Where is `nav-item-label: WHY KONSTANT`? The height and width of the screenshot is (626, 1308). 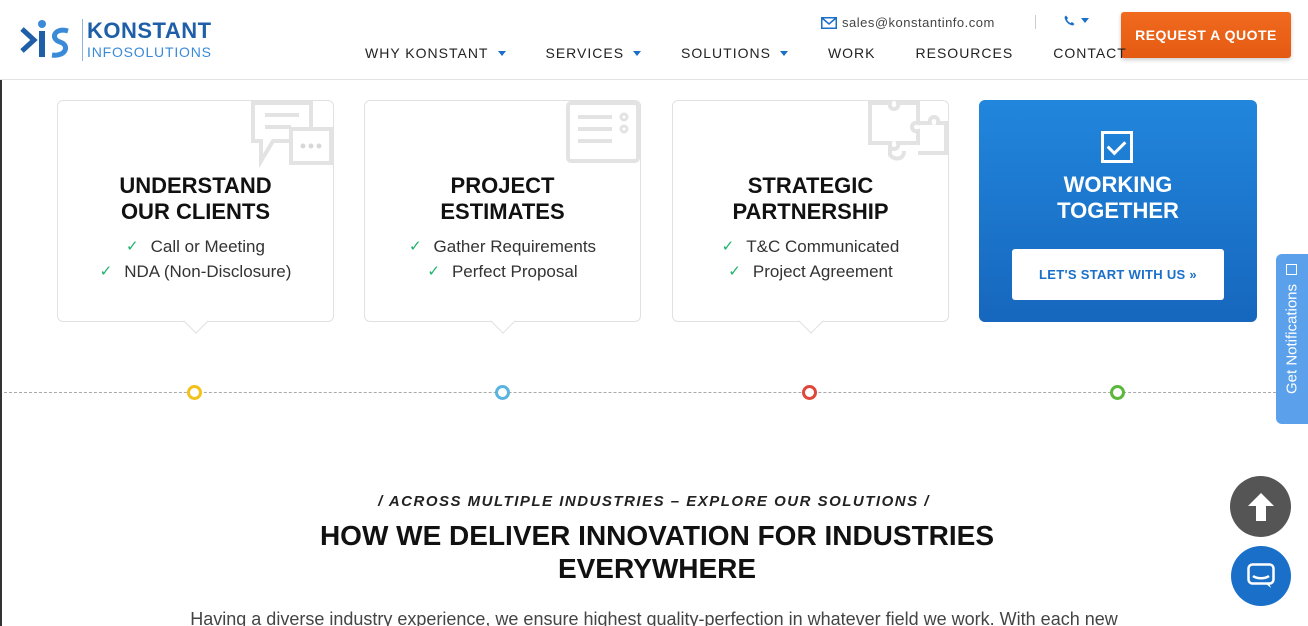 nav-item-label: WHY KONSTANT is located at coordinates (427, 53).